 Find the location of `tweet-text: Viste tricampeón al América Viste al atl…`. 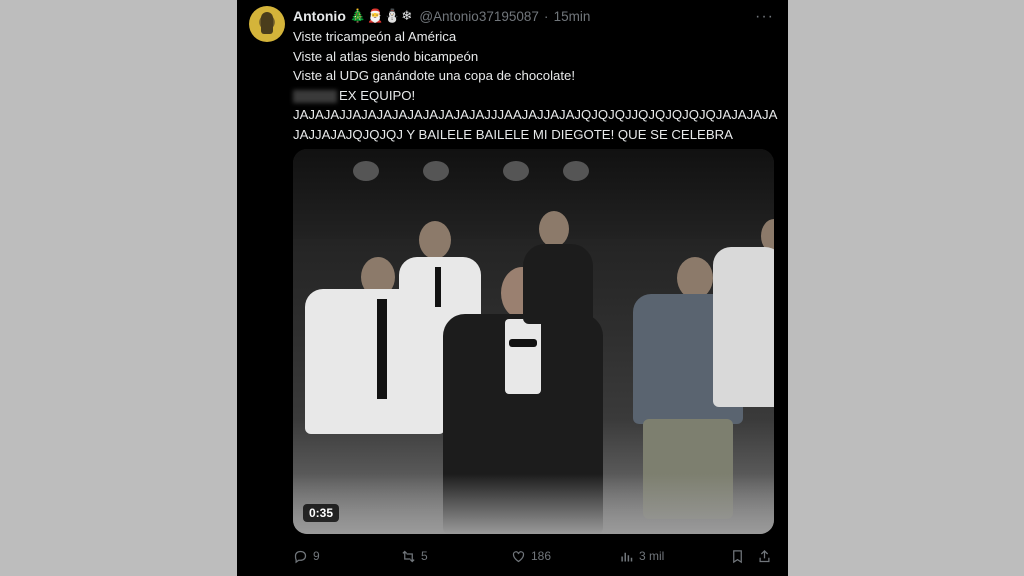

tweet-text: Viste tricampeón al América Viste al atl… is located at coordinates (535, 85).